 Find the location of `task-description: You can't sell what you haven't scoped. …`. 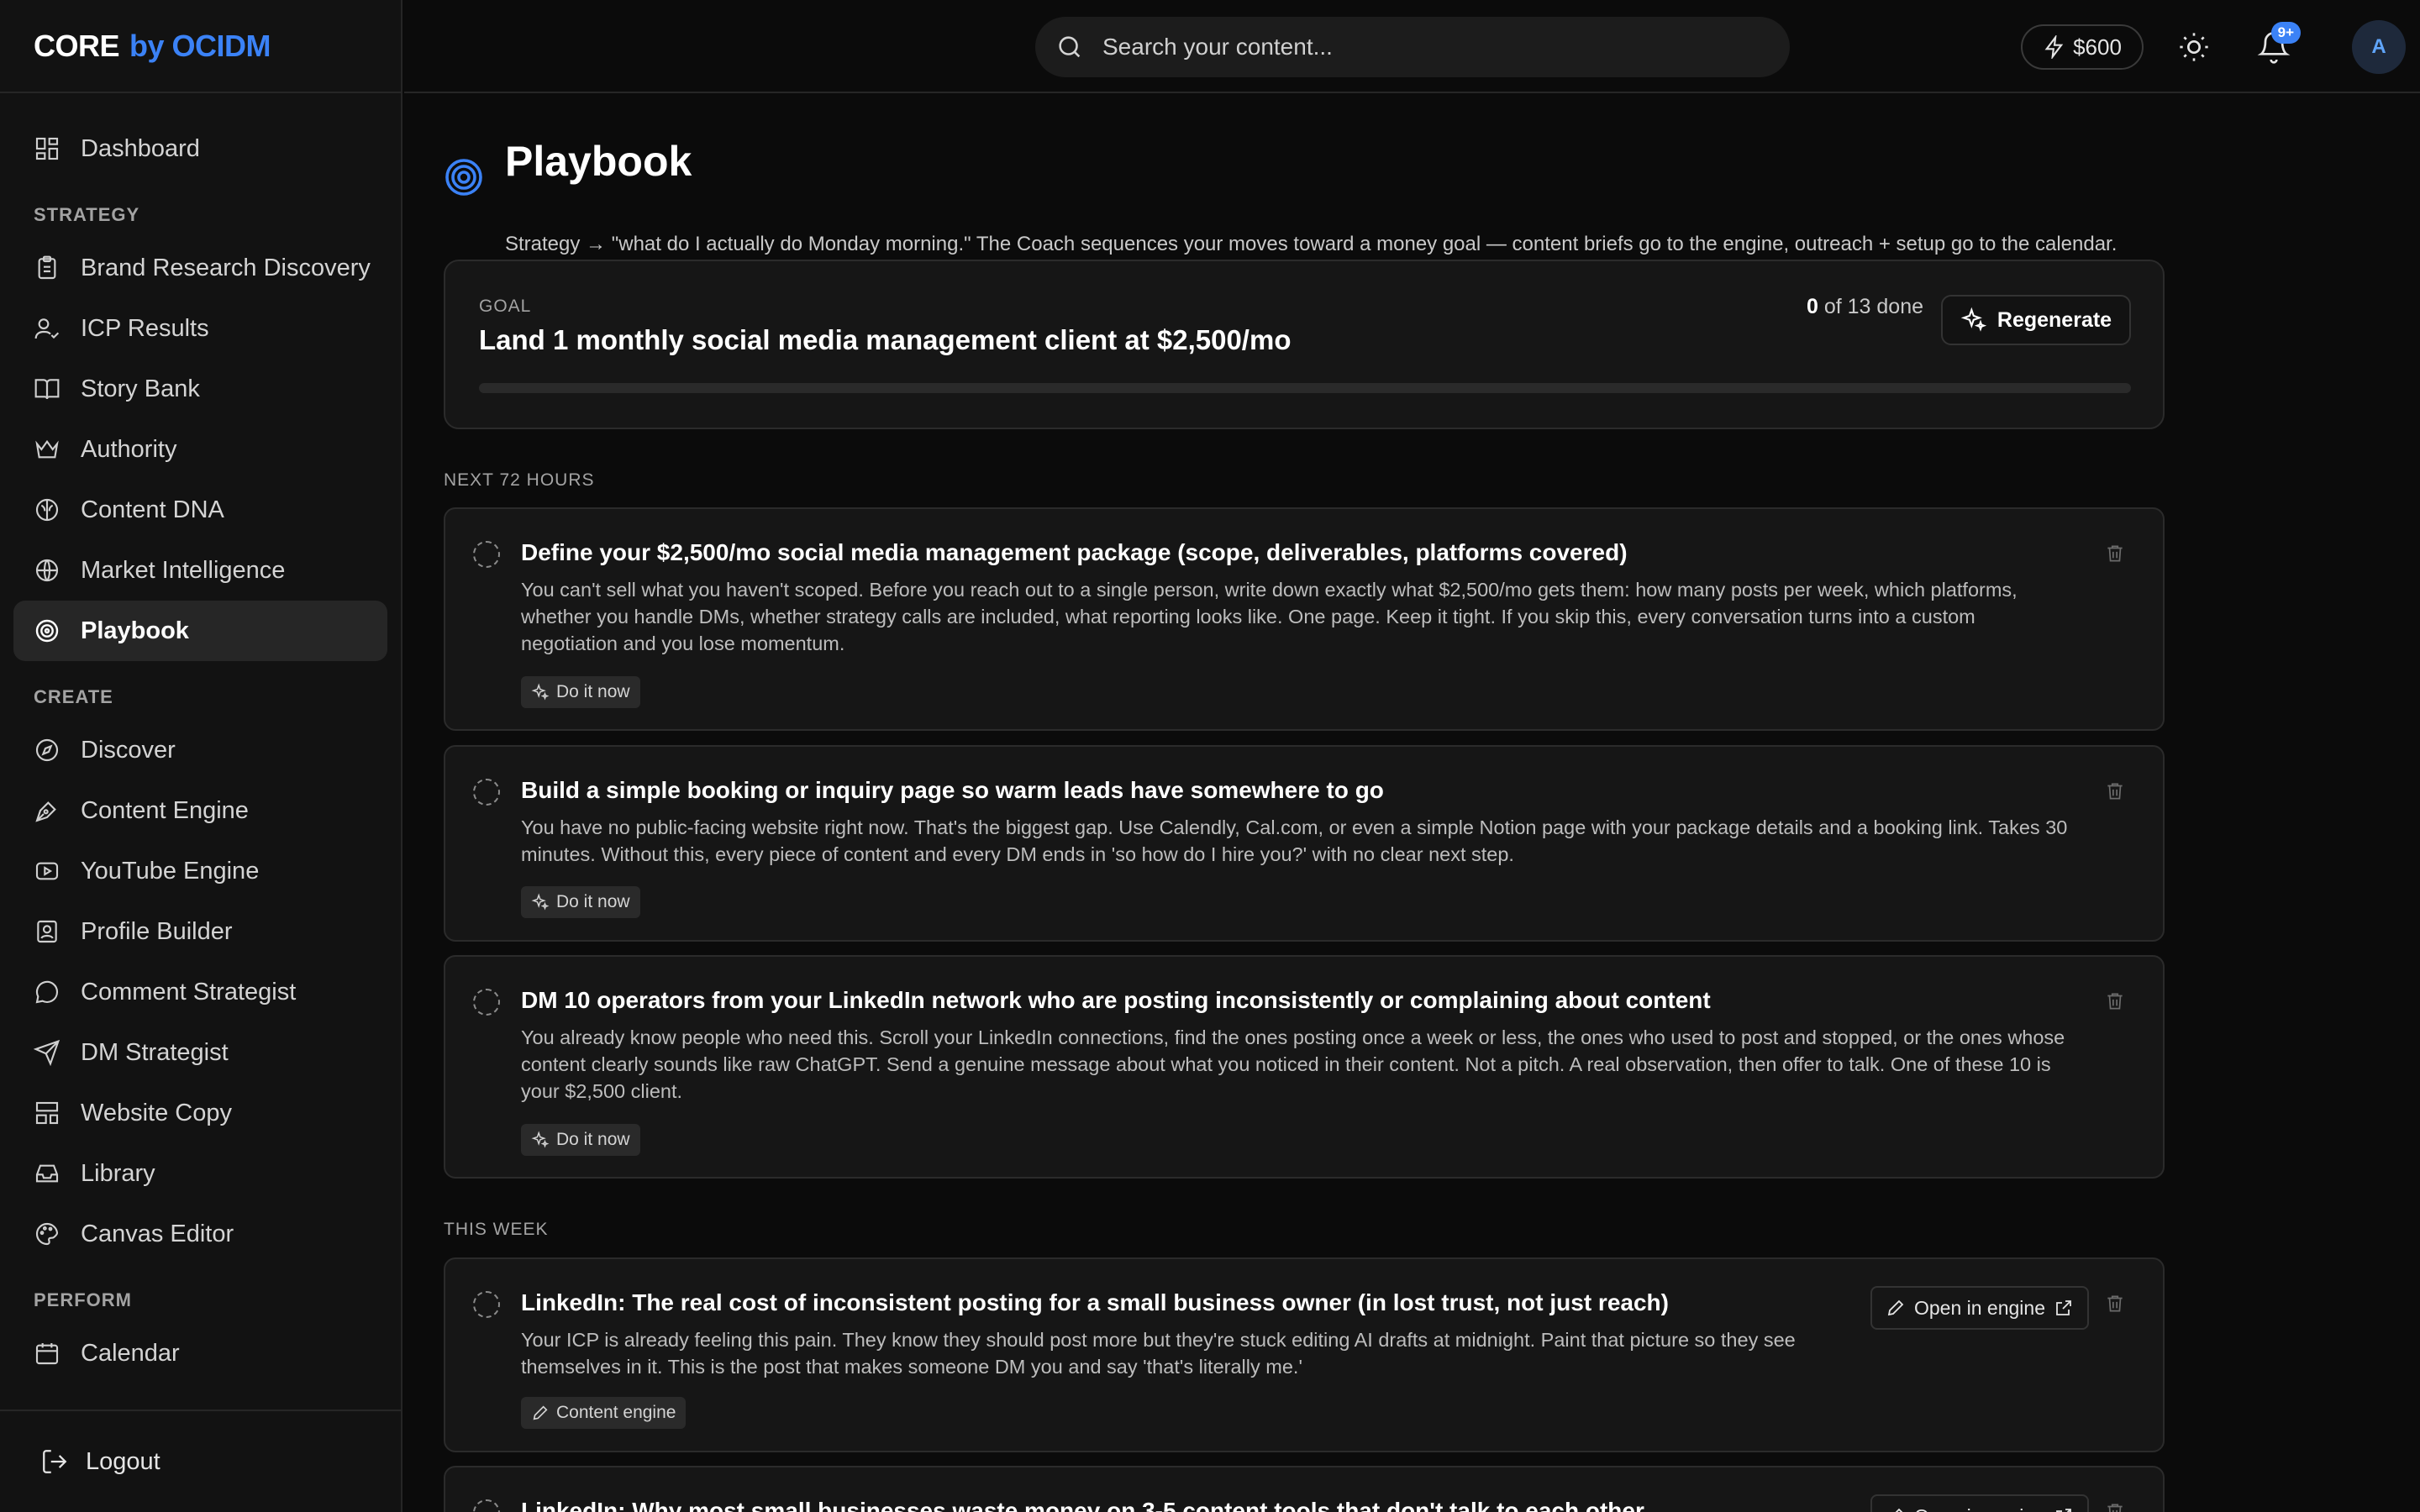

task-description: You can't sell what you haven't scoped. … is located at coordinates (1269, 616).